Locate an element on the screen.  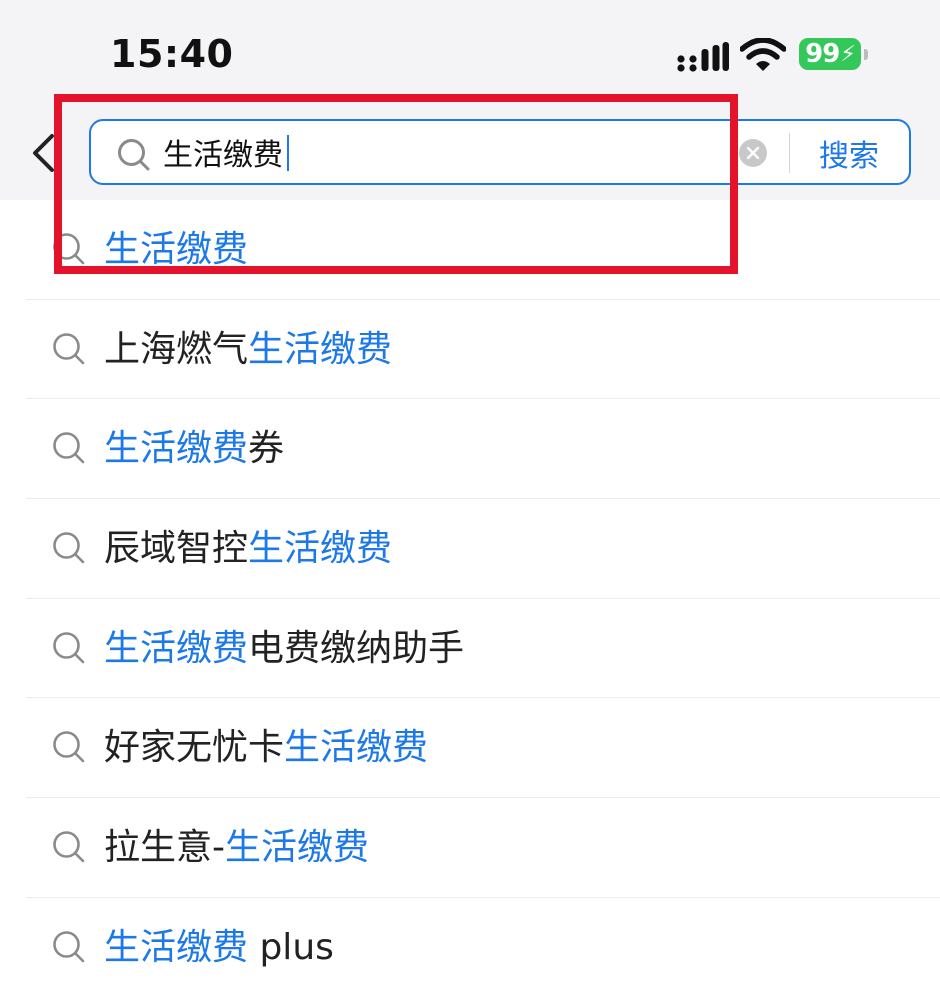
suggestion-item: 好家无忧卡生活缴费 is located at coordinates (470, 748).